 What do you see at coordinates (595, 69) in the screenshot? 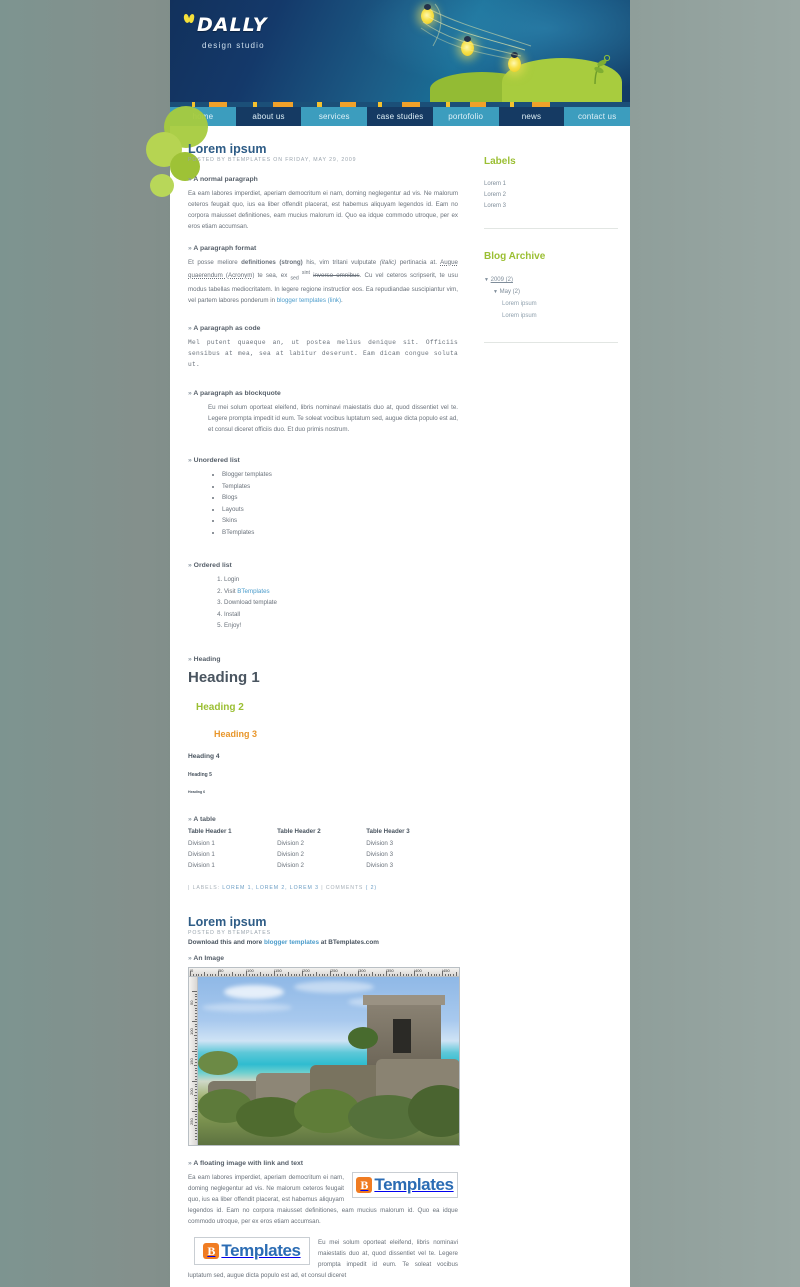
I see `plant-sprig-icon` at bounding box center [595, 69].